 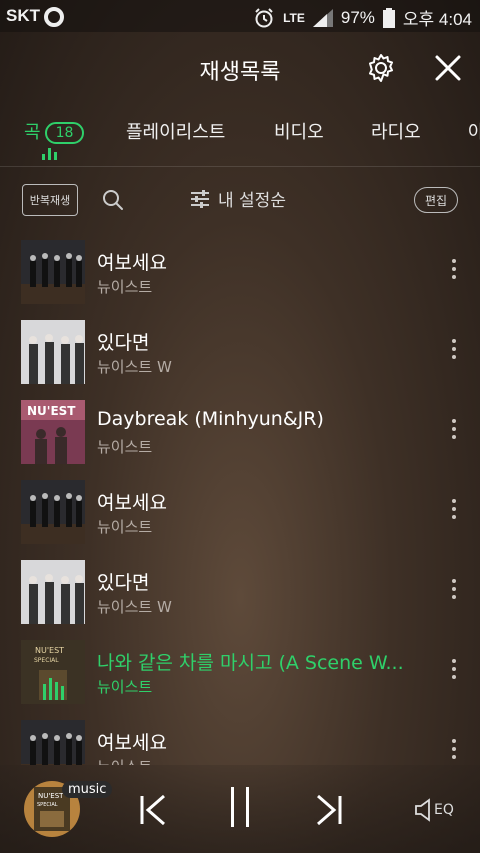 What do you see at coordinates (437, 19) in the screenshot?
I see `clock: 오후 4:04` at bounding box center [437, 19].